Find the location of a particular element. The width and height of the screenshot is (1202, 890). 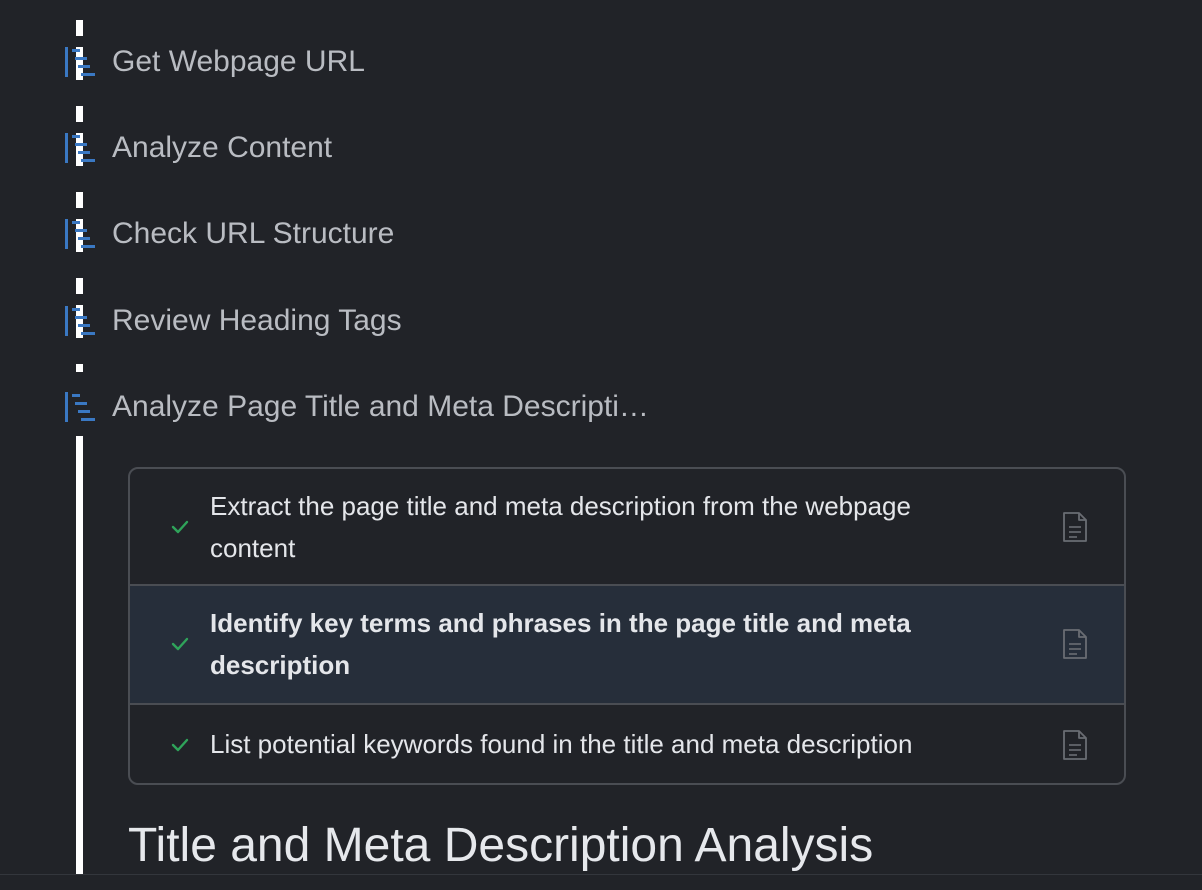

workflow-step-review-heading-tags: Review Heading Tags is located at coordinates (232, 321).